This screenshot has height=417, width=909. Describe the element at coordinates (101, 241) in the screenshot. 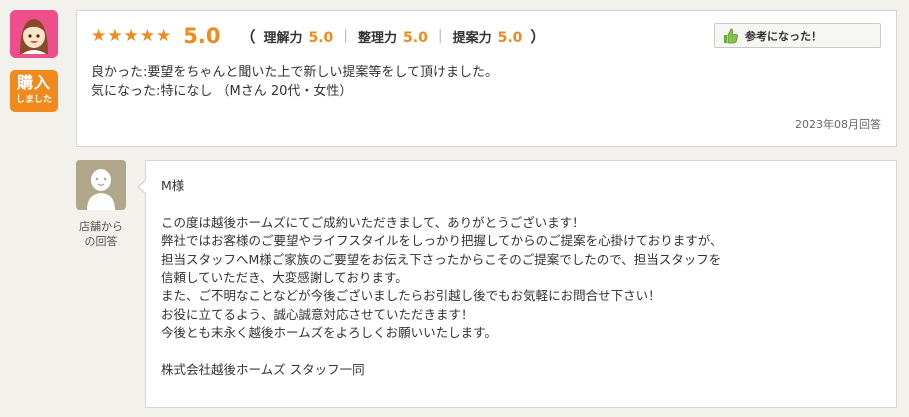

I see `store-label-line: の回答` at that location.